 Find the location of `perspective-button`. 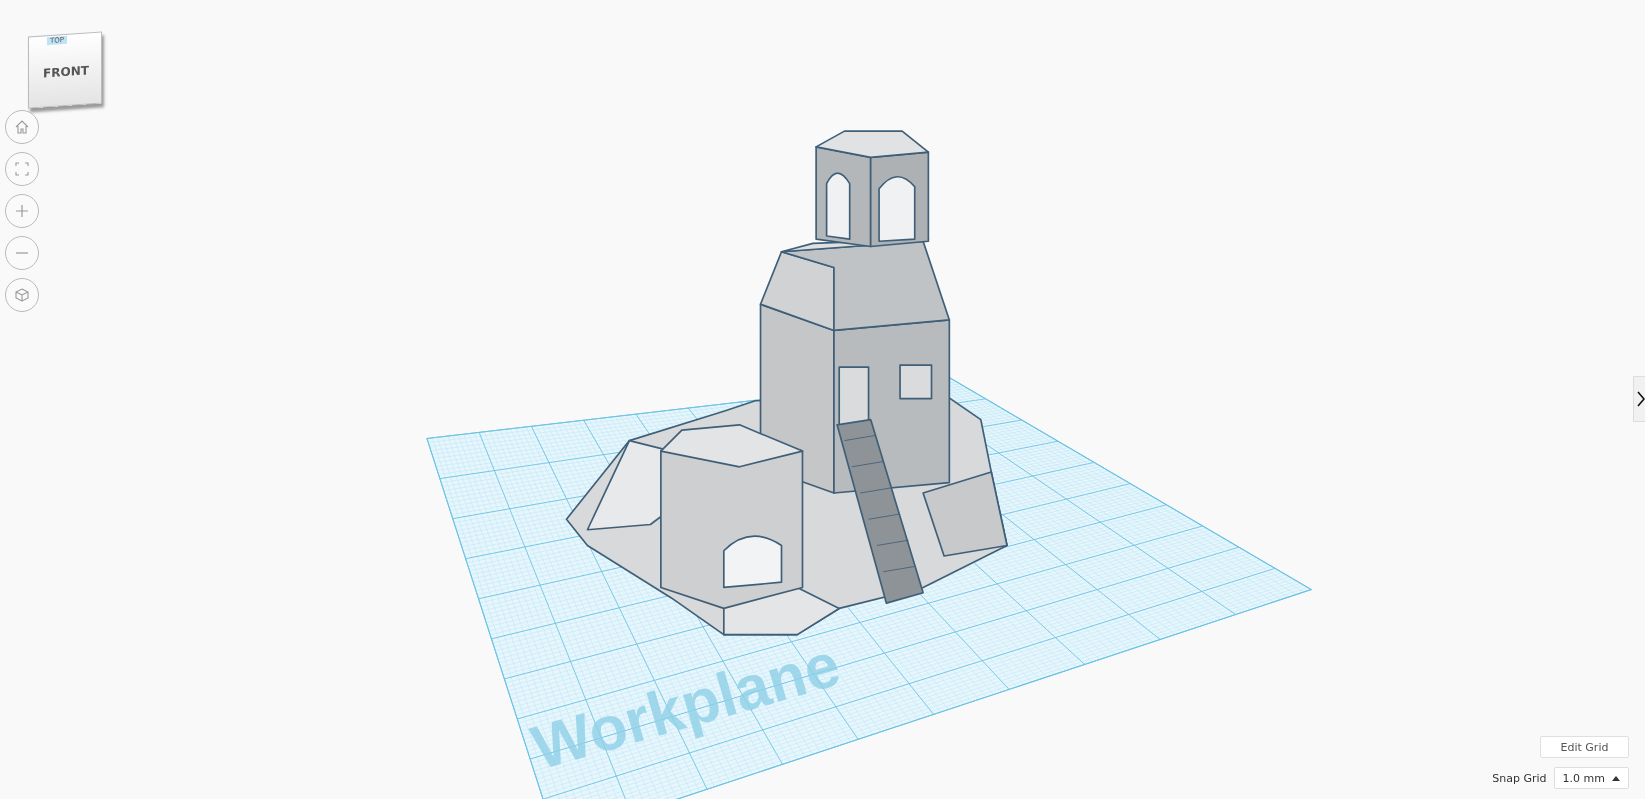

perspective-button is located at coordinates (22, 295).